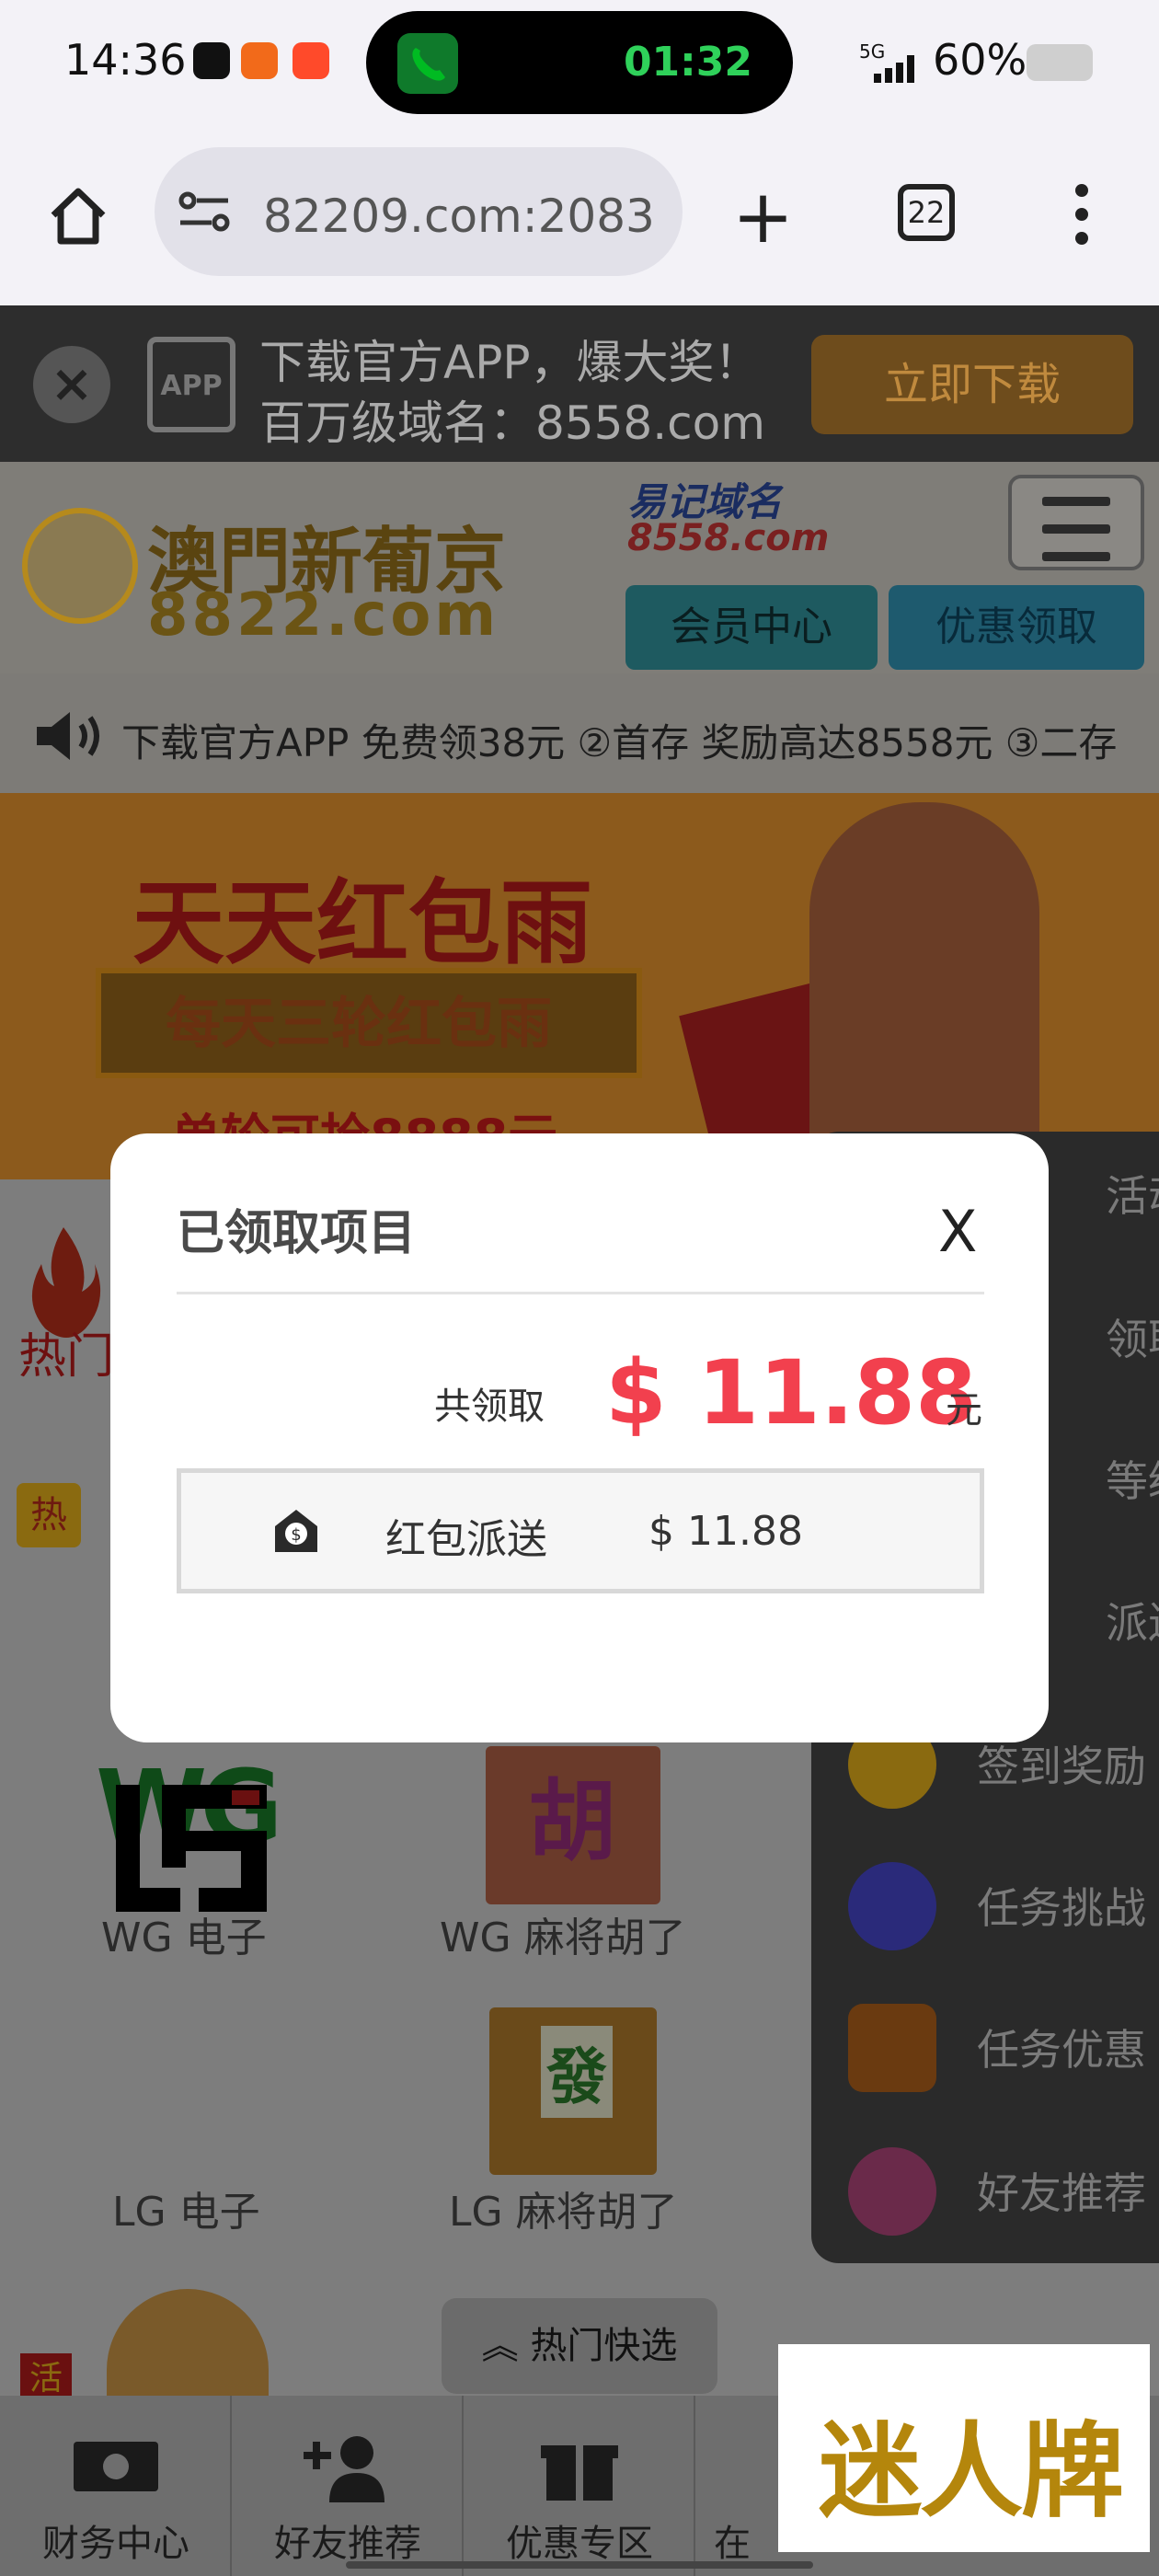 The height and width of the screenshot is (2576, 1159). What do you see at coordinates (323, 615) in the screenshot?
I see `logo-domain: 8822.com` at bounding box center [323, 615].